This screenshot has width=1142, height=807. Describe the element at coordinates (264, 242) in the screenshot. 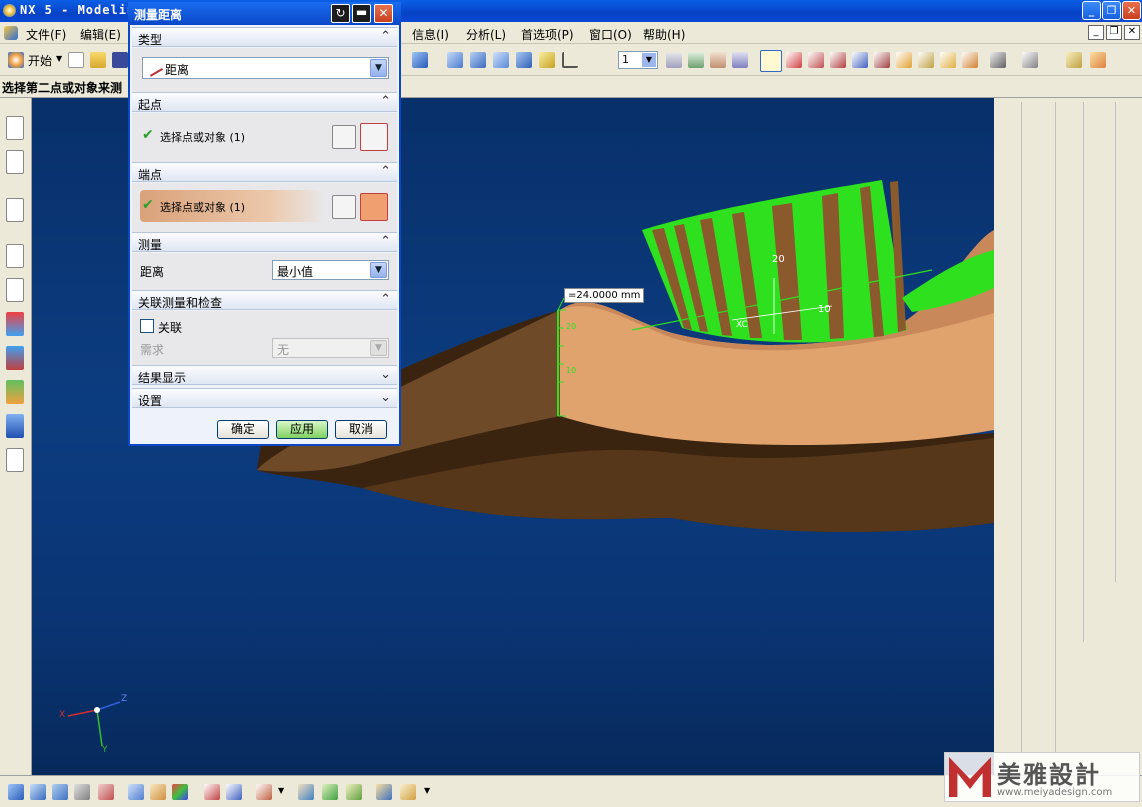

I see `section-measure-header: 测量 ⌃` at that location.